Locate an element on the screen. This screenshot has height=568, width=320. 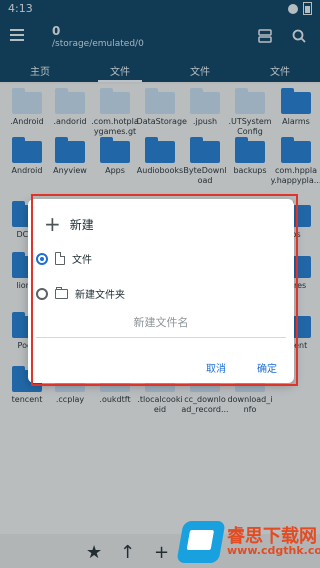
radio-selected-icon is located at coordinates (42, 258).